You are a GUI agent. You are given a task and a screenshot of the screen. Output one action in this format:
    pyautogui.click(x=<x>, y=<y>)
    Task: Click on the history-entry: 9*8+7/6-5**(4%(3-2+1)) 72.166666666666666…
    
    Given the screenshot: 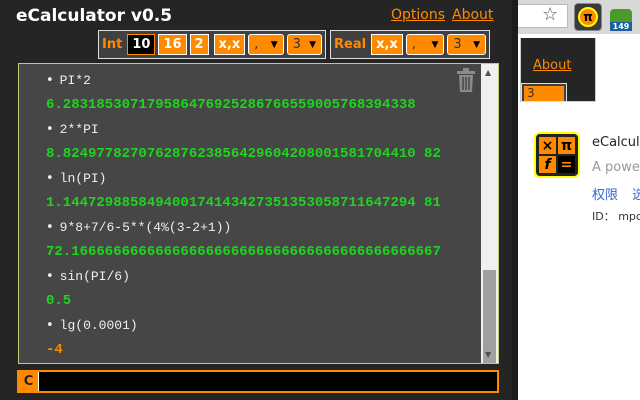 What is the action you would take?
    pyautogui.click(x=243, y=240)
    